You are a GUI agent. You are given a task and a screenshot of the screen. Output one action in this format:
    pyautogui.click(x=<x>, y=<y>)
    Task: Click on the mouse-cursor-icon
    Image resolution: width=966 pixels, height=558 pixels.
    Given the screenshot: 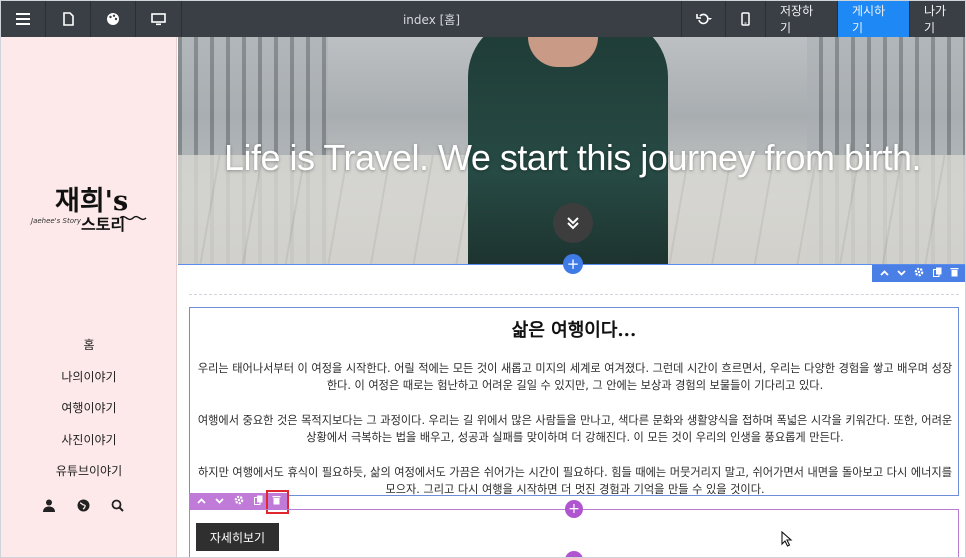 What is the action you would take?
    pyautogui.click(x=787, y=540)
    